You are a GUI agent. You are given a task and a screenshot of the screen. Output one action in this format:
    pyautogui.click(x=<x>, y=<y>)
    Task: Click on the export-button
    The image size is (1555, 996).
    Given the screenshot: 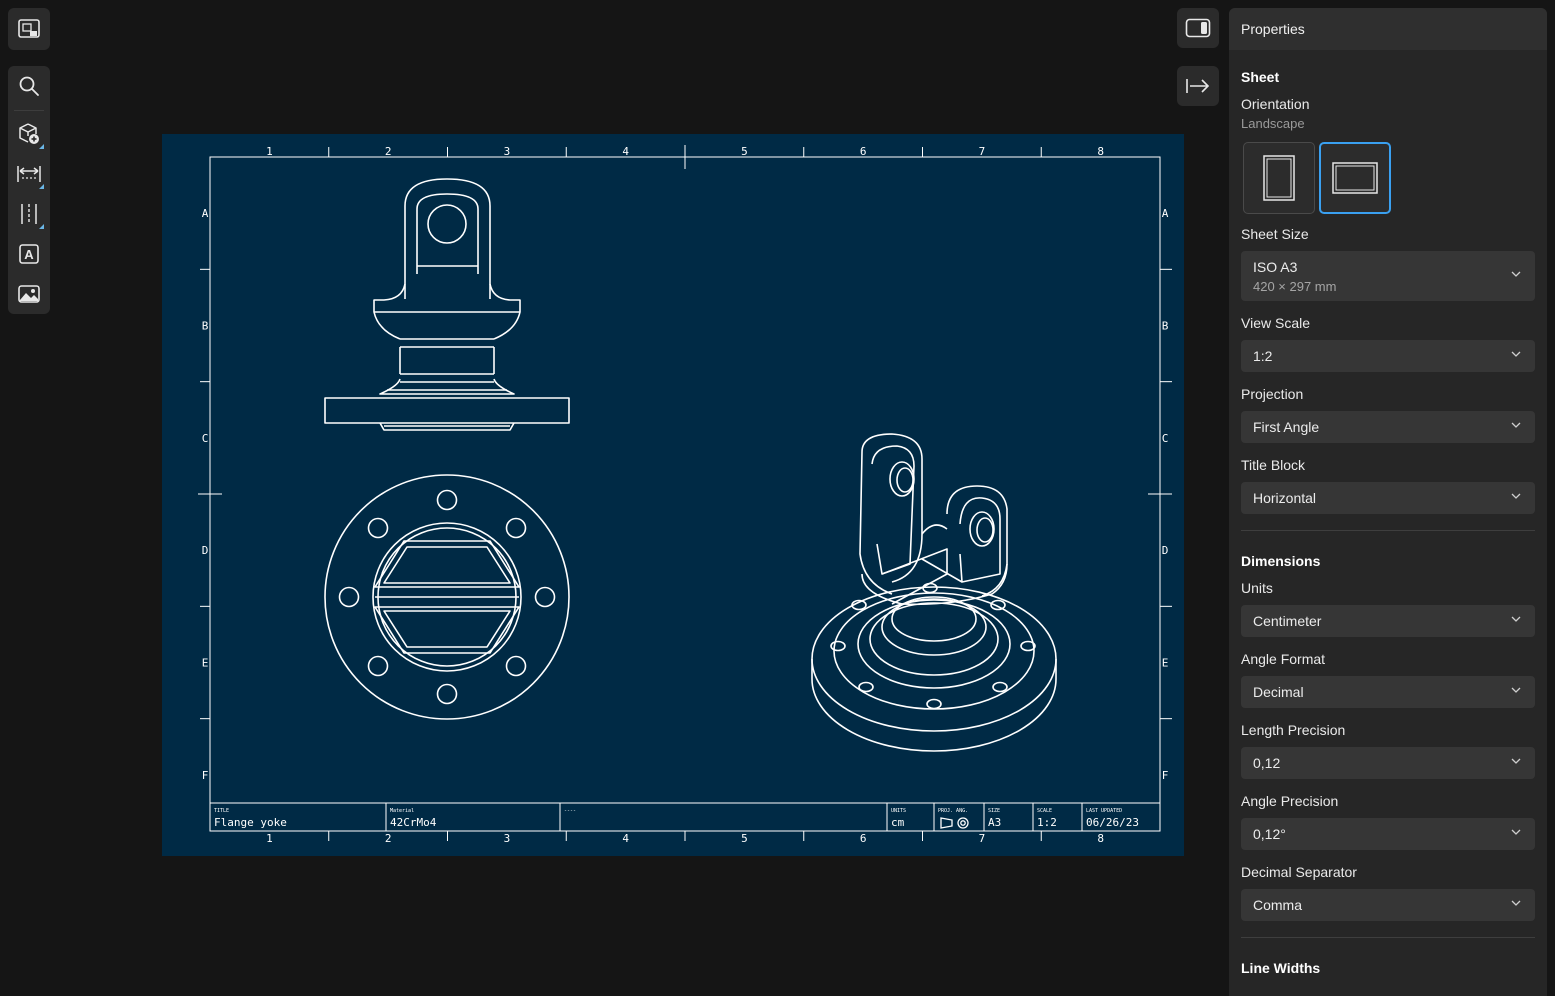 What is the action you would take?
    pyautogui.click(x=1198, y=86)
    